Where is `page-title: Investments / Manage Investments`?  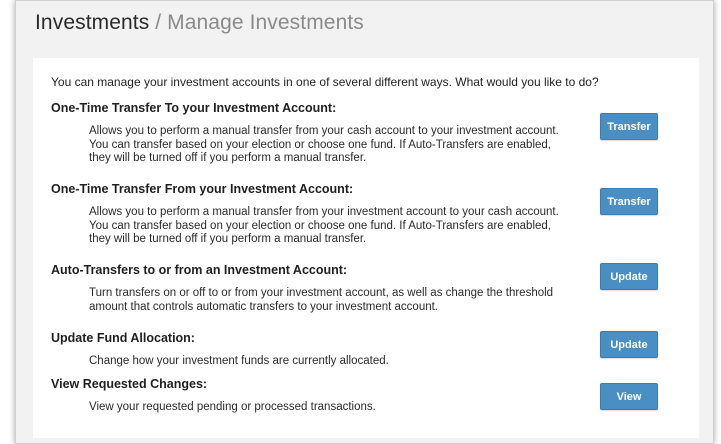 page-title: Investments / Manage Investments is located at coordinates (199, 23).